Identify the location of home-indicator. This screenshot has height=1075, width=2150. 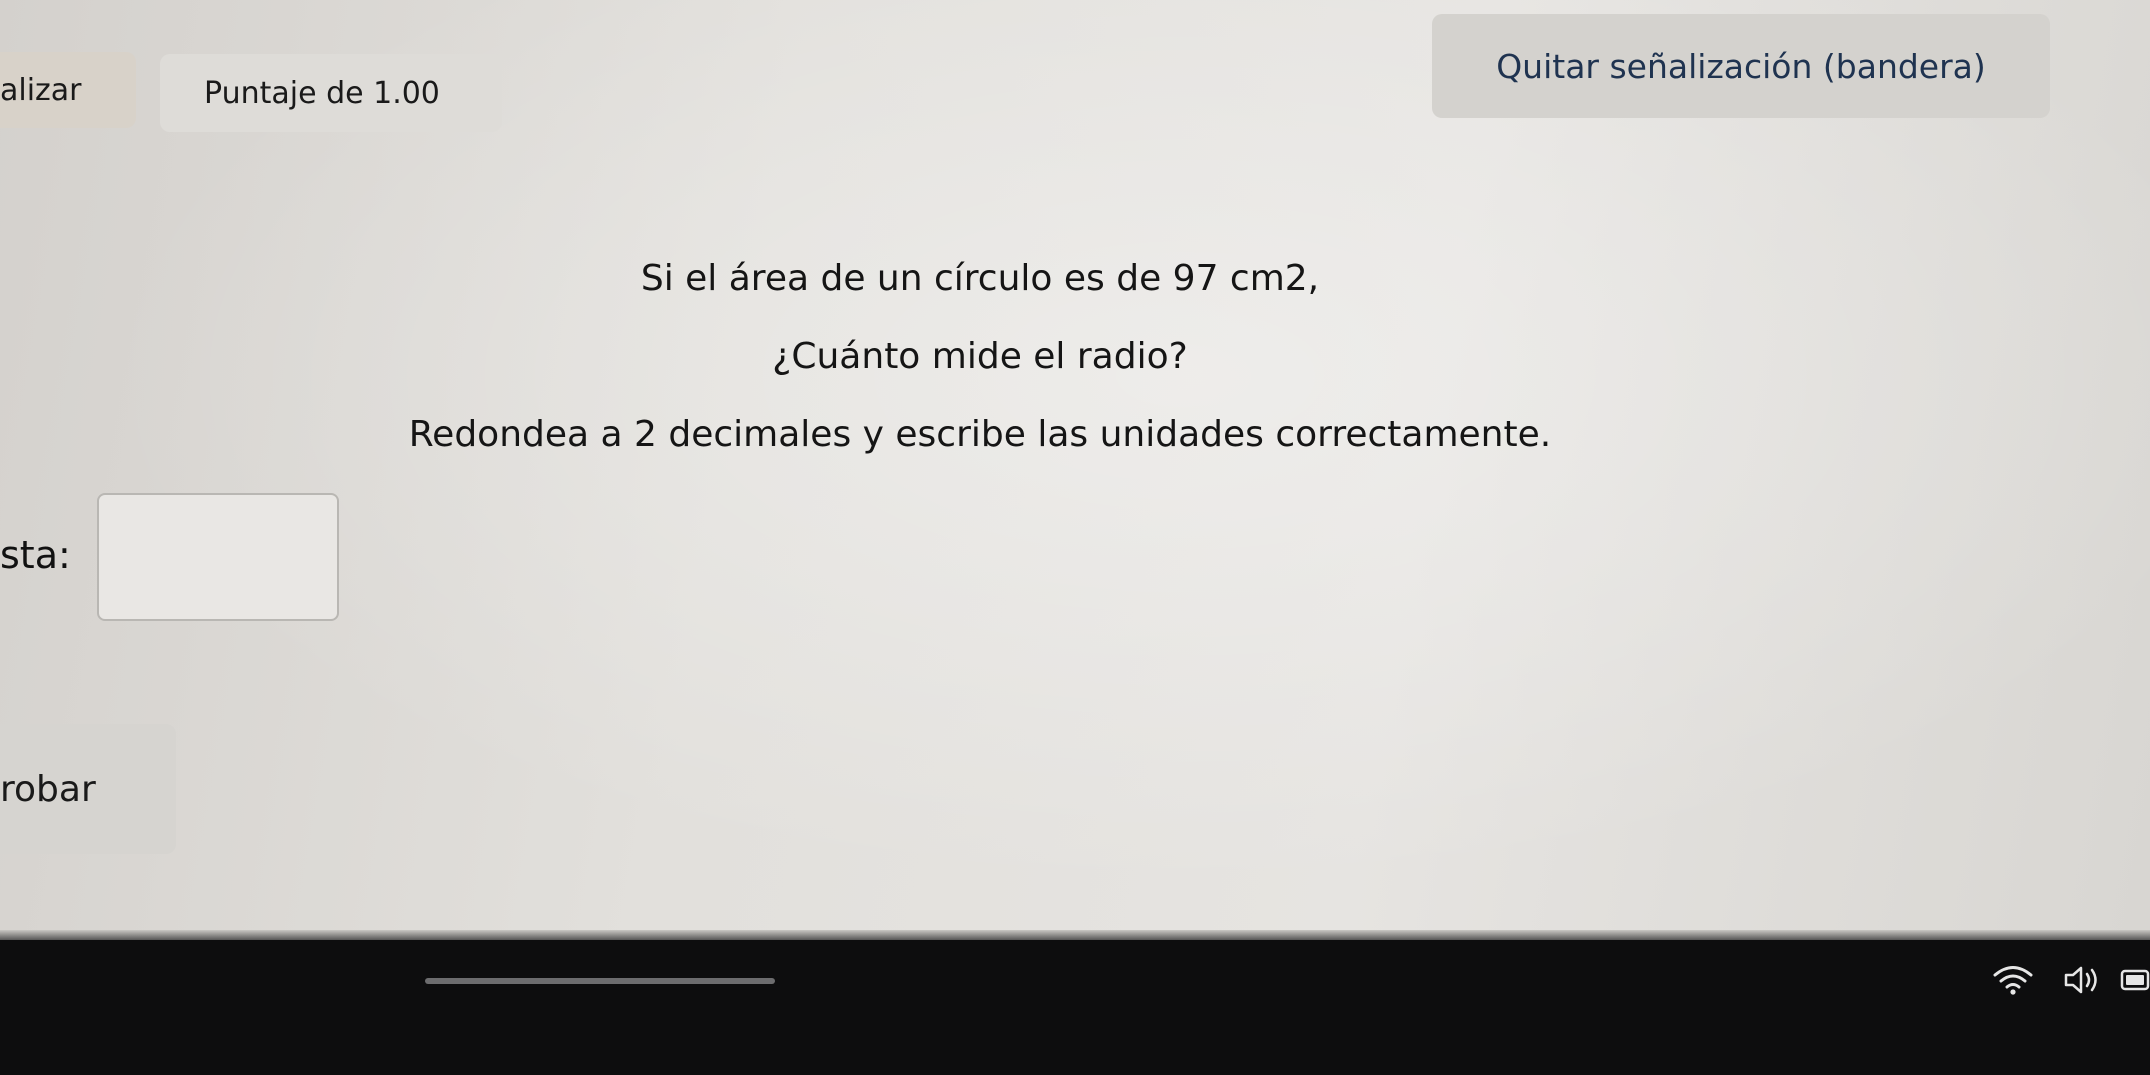
(600, 981).